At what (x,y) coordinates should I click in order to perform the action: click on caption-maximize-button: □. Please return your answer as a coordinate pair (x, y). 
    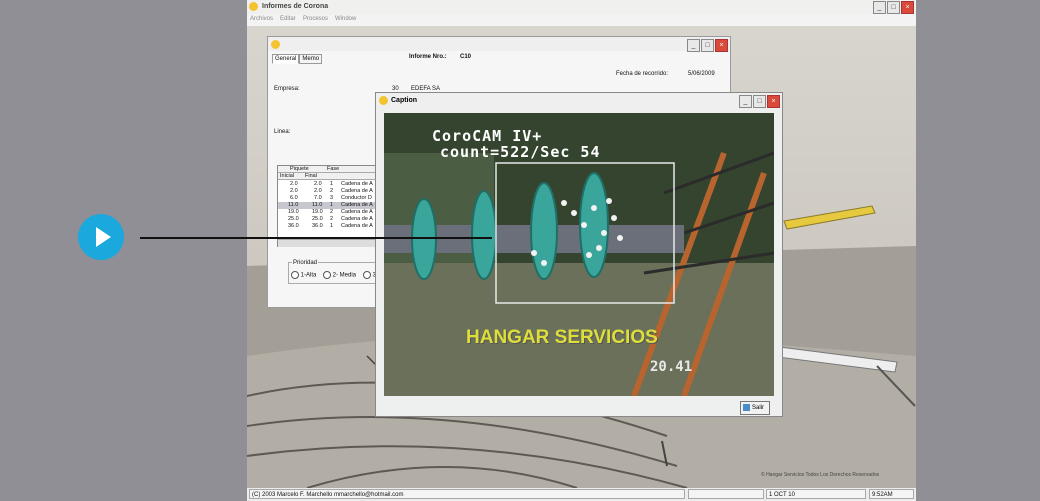
    Looking at the image, I should click on (759, 101).